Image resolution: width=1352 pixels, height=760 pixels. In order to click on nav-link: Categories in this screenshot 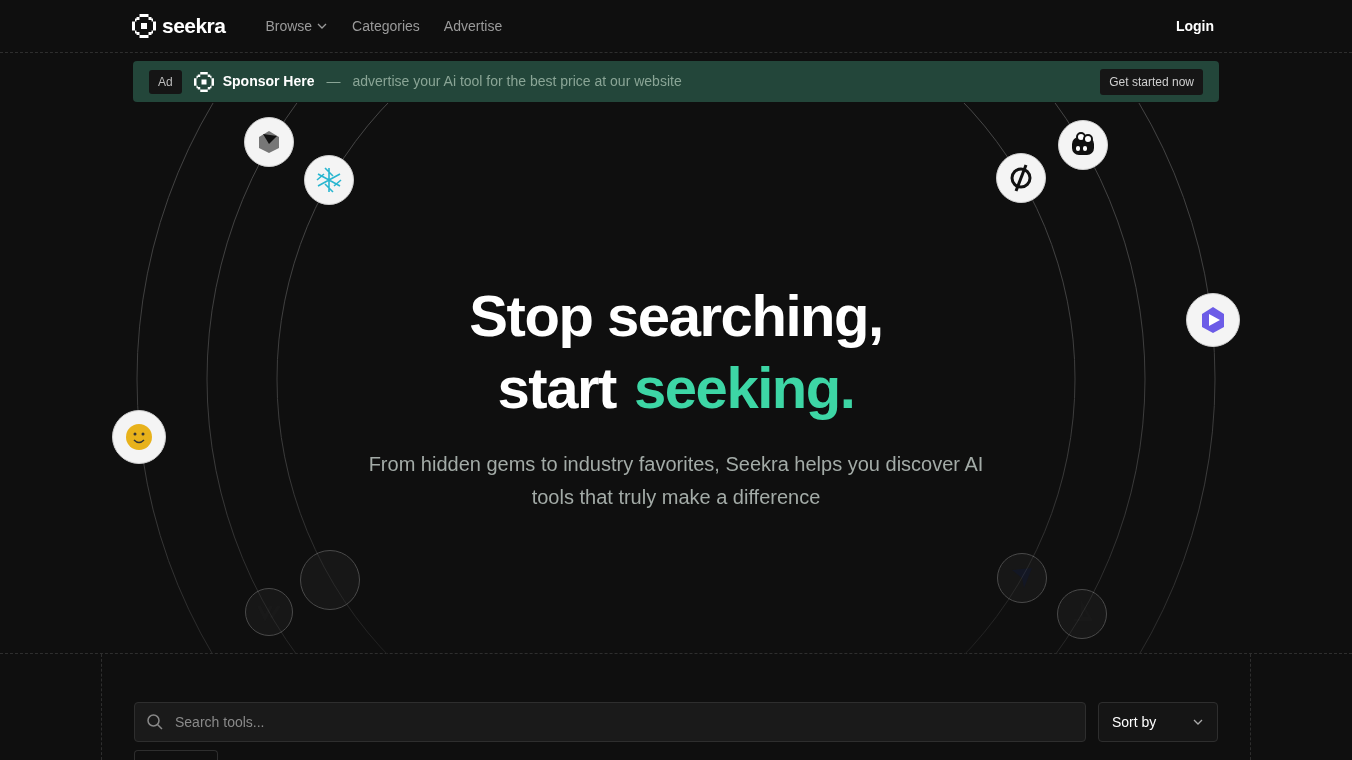, I will do `click(386, 26)`.